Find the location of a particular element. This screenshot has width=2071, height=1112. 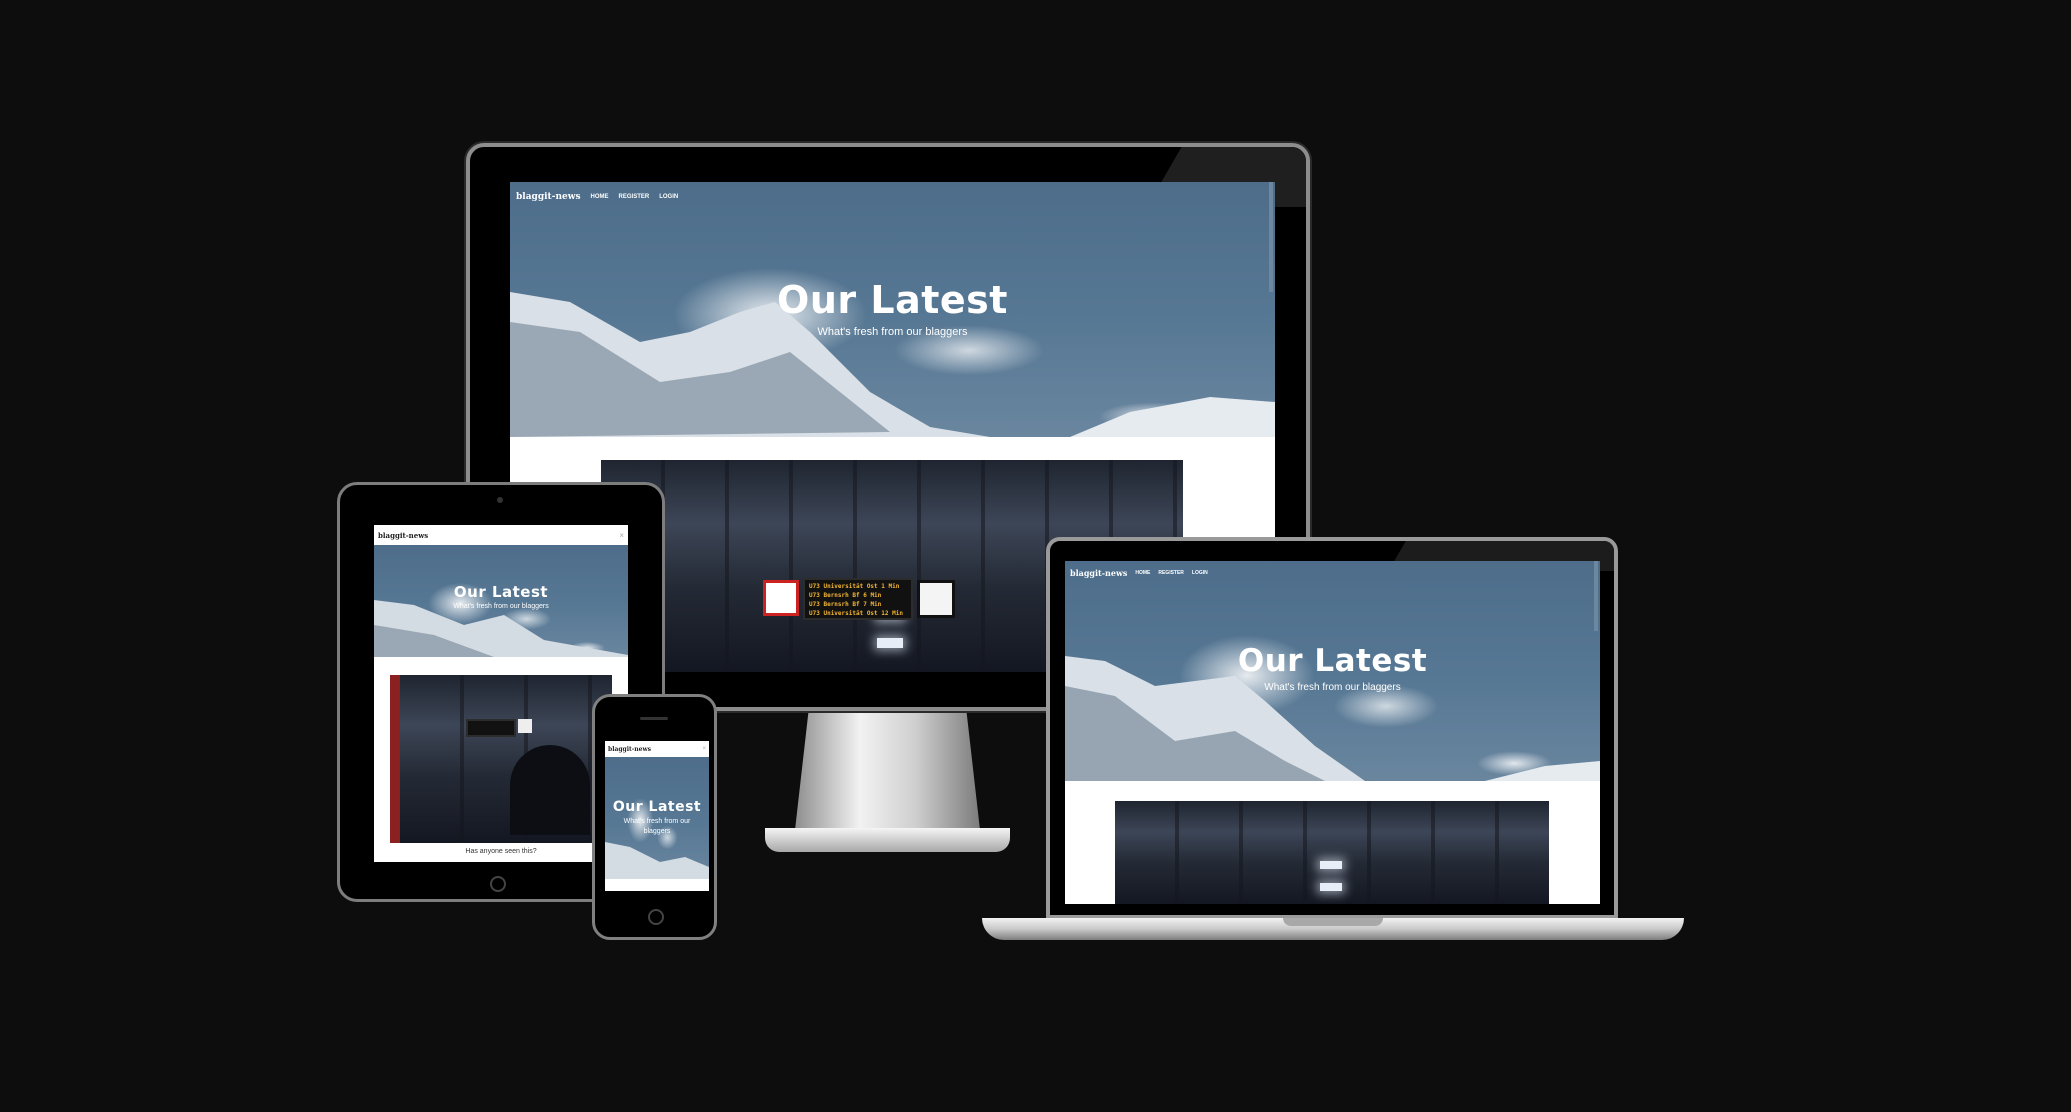

departure-row: U73 Universität Ost 12 Min is located at coordinates (856, 613).